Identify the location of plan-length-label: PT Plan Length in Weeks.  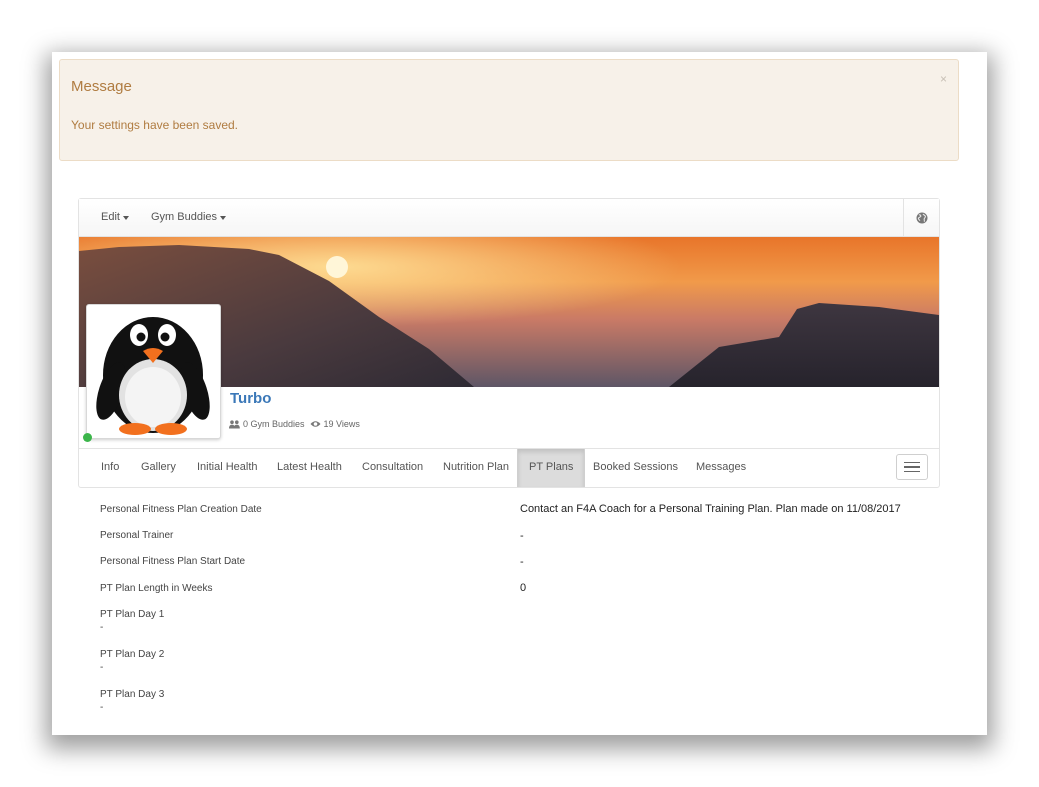
(156, 588).